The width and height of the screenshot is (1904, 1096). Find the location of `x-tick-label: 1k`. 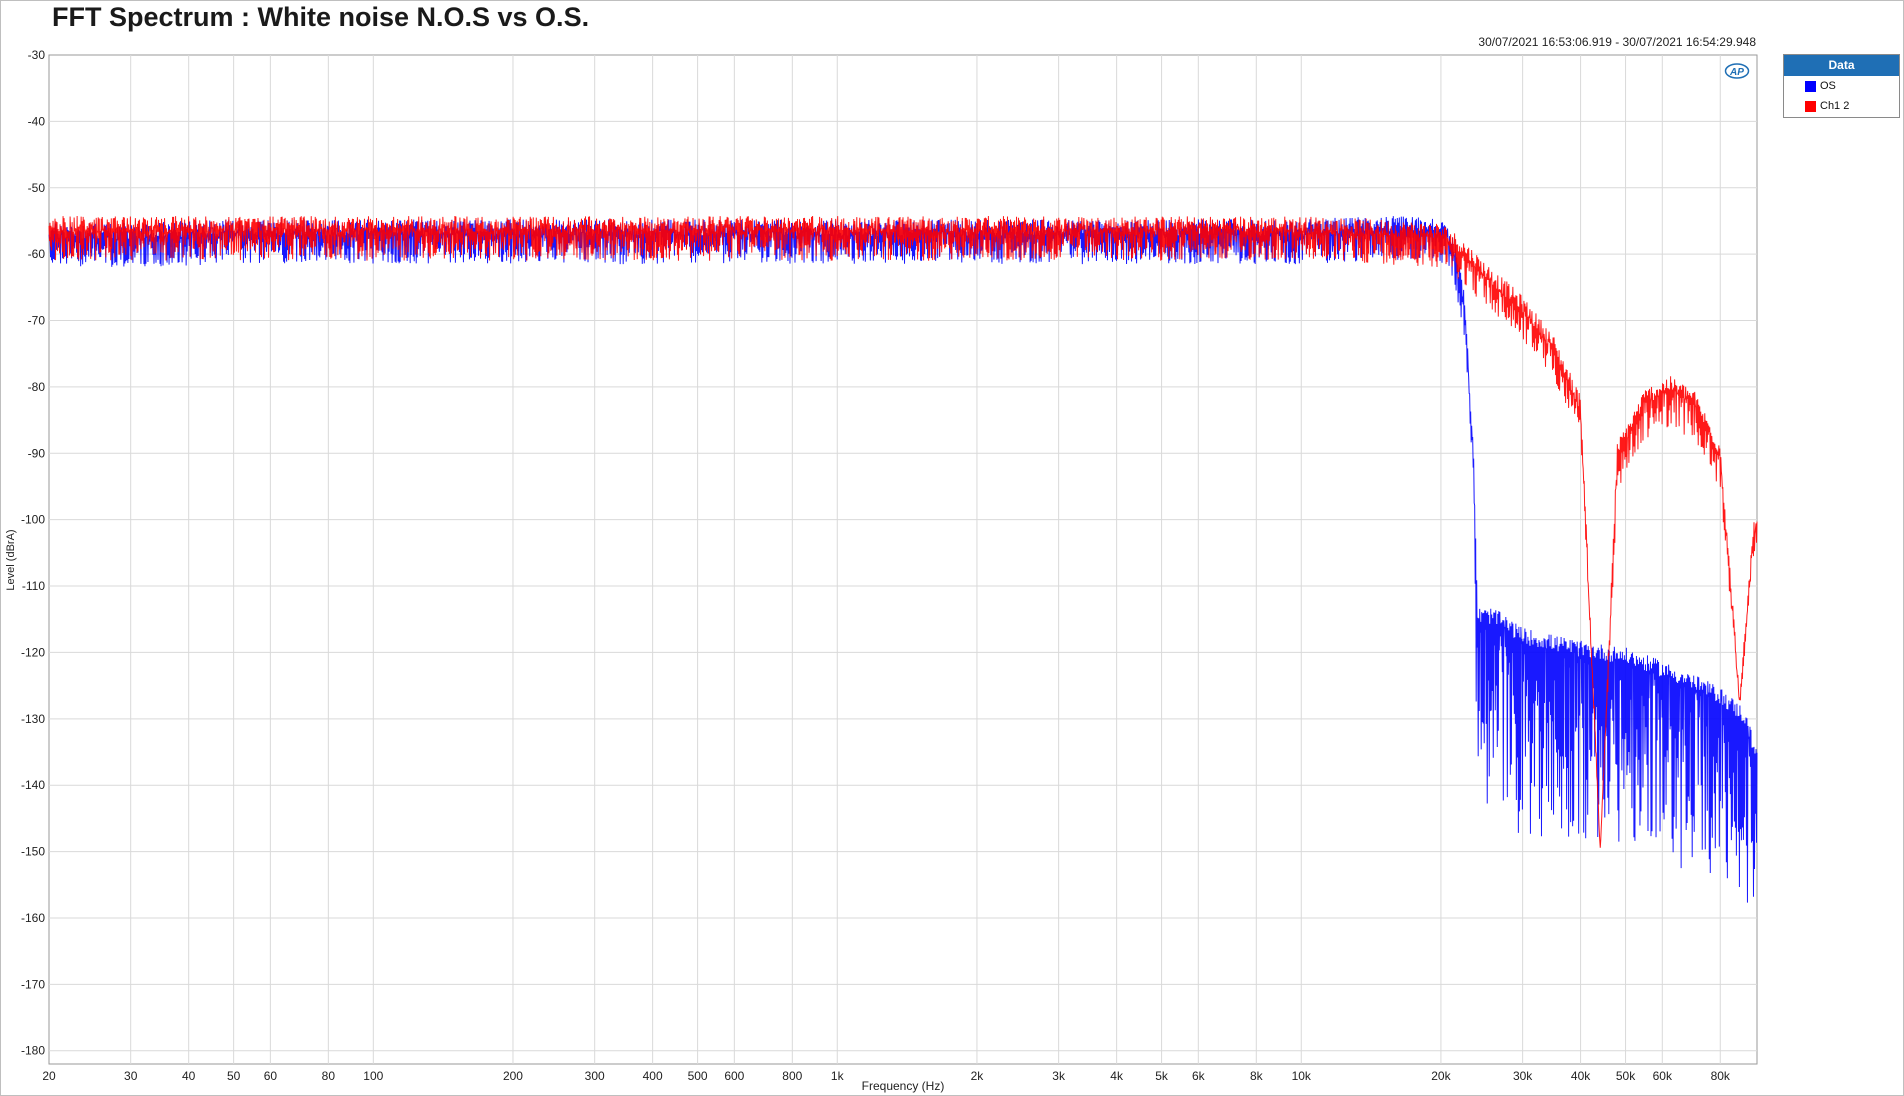

x-tick-label: 1k is located at coordinates (838, 1076).